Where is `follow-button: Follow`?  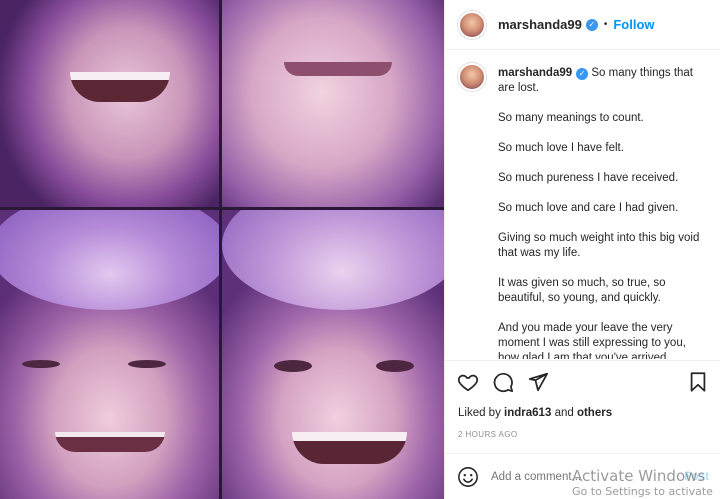 follow-button: Follow is located at coordinates (633, 24).